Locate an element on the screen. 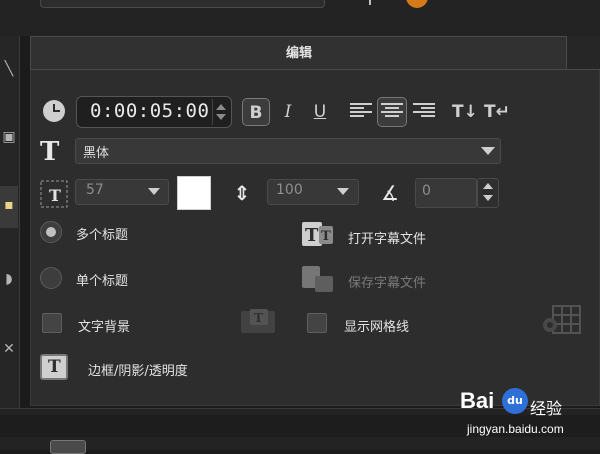 The image size is (600, 454). watermark-paw-icon: du is located at coordinates (515, 401).